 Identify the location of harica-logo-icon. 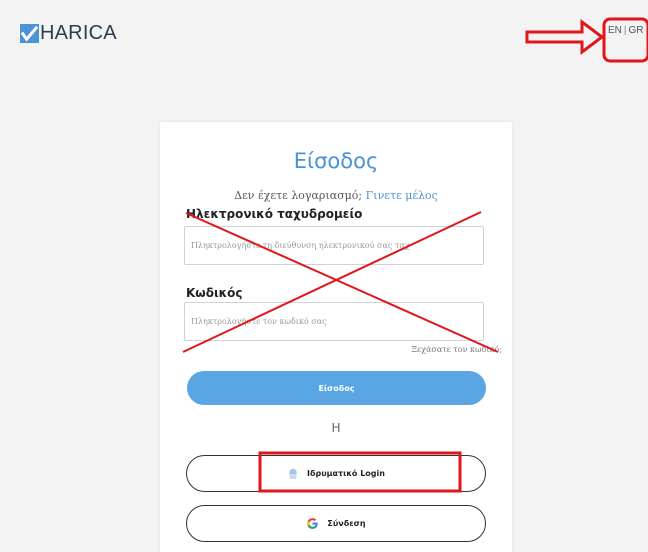
(29, 33).